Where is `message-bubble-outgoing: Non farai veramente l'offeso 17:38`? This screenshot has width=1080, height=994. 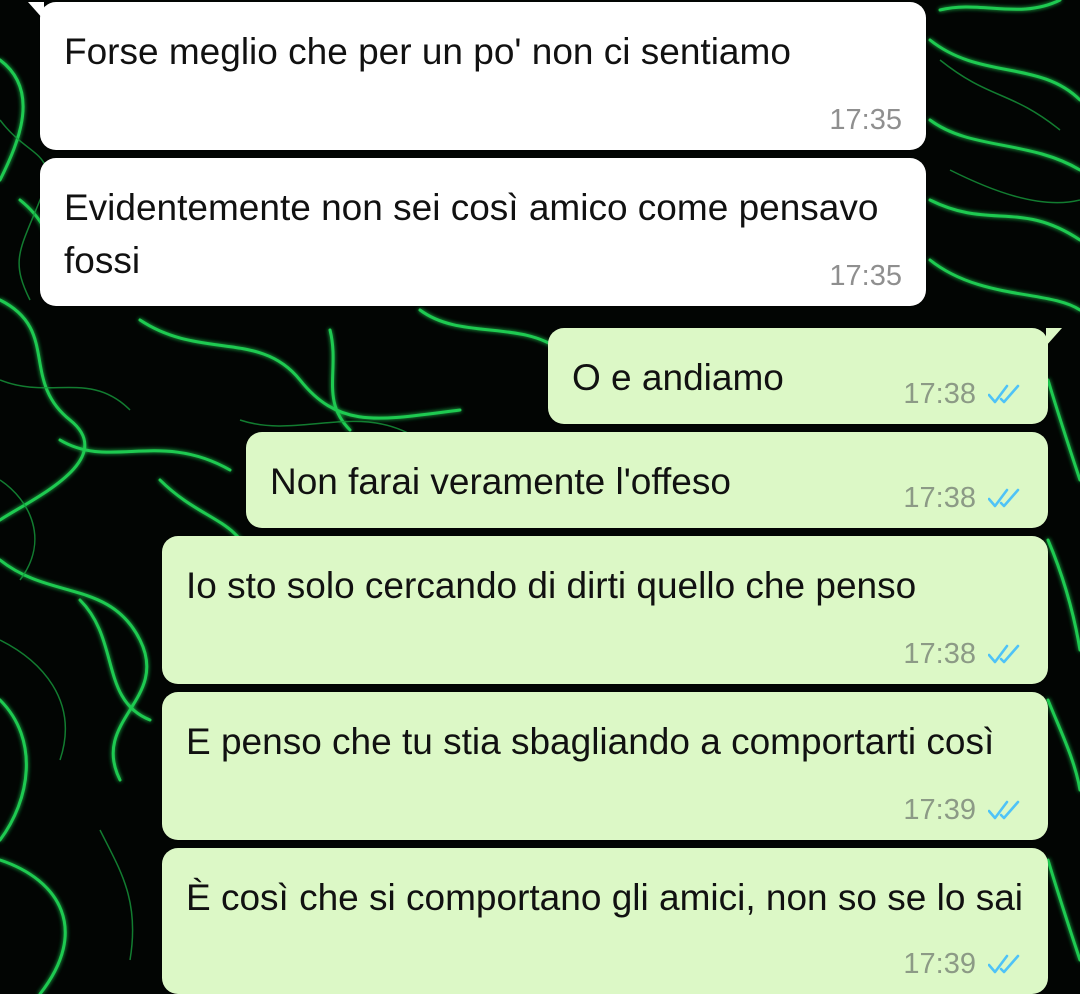
message-bubble-outgoing: Non farai veramente l'offeso 17:38 is located at coordinates (647, 480).